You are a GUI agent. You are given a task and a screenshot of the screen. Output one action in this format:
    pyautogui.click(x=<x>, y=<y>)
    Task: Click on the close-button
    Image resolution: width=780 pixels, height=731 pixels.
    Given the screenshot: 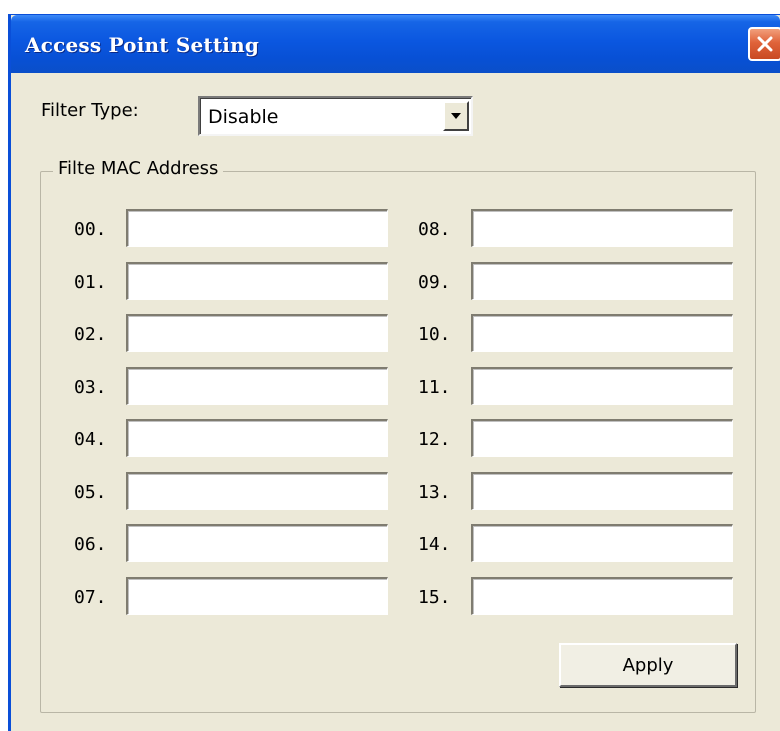 What is the action you would take?
    pyautogui.click(x=764, y=44)
    